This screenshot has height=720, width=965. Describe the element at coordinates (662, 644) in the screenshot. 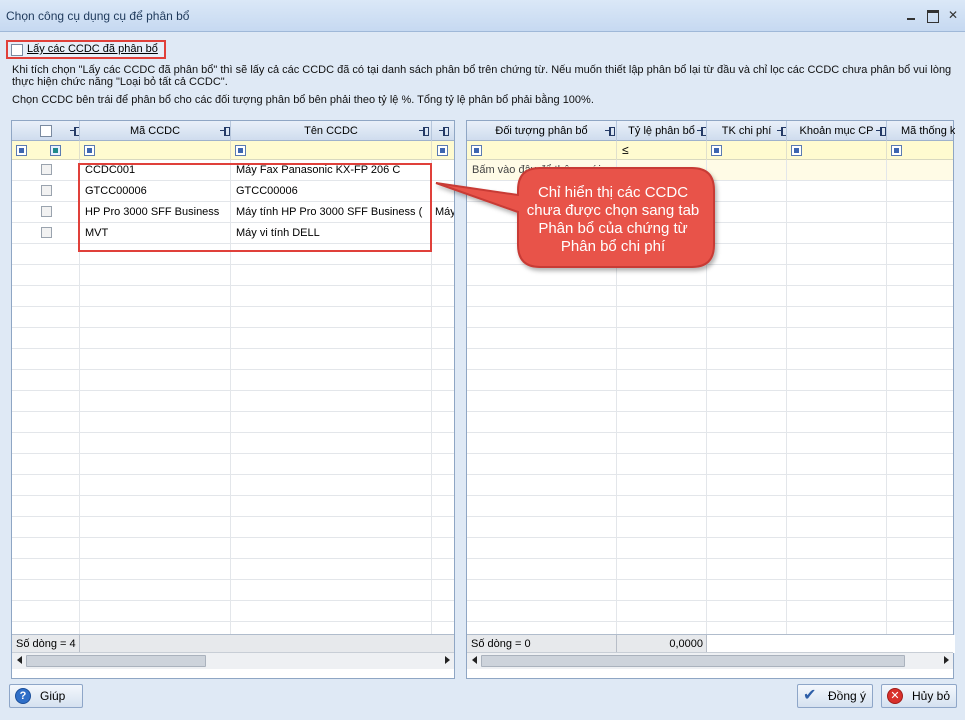

I see `ratio-total: 0,0000` at that location.